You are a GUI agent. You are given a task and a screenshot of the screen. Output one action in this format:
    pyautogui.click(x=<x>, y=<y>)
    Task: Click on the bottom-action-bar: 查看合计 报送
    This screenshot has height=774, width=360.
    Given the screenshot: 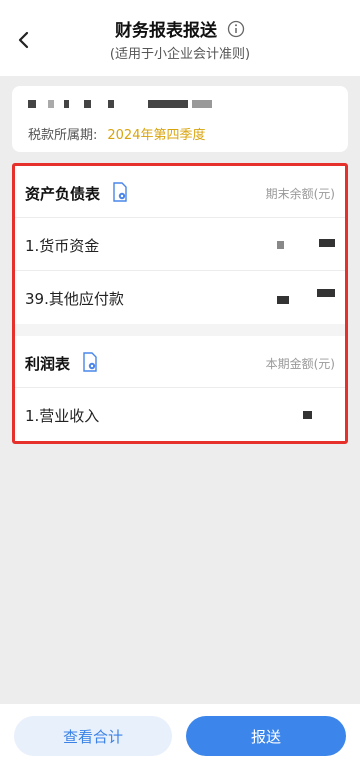 What is the action you would take?
    pyautogui.click(x=180, y=739)
    